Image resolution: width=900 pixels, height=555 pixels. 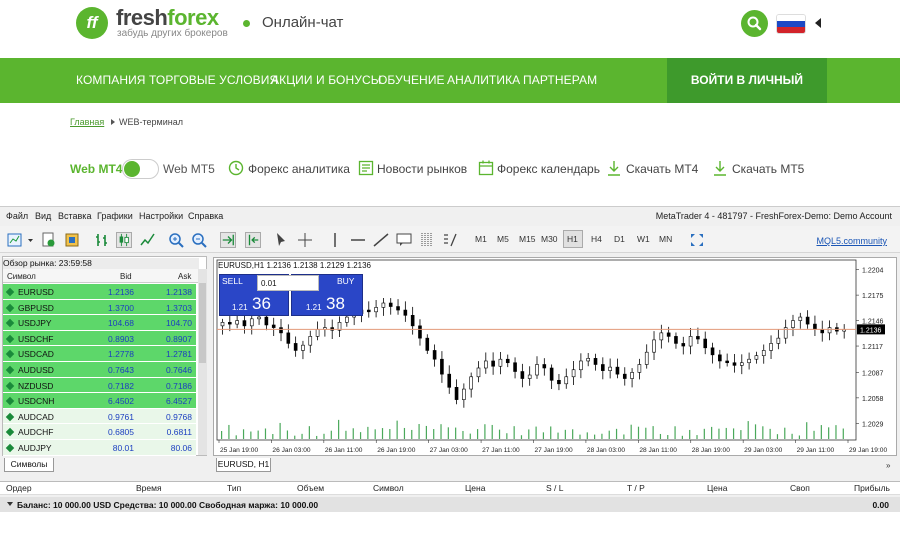 I want to click on web-mt4-label: Web MT4, so click(x=96, y=169).